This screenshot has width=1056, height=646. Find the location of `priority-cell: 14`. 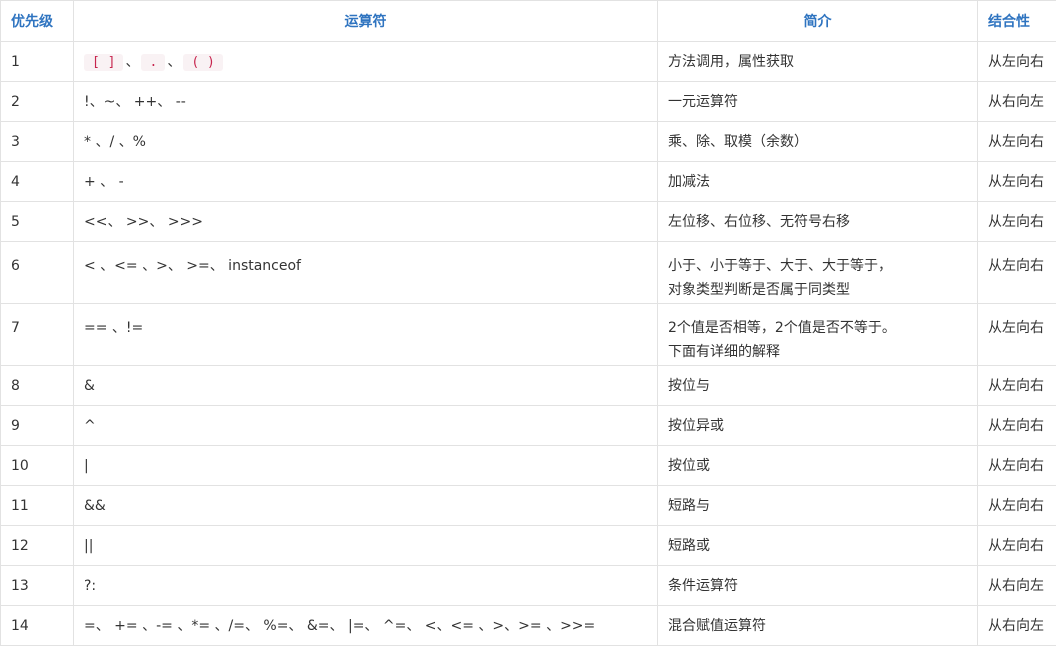

priority-cell: 14 is located at coordinates (37, 625).